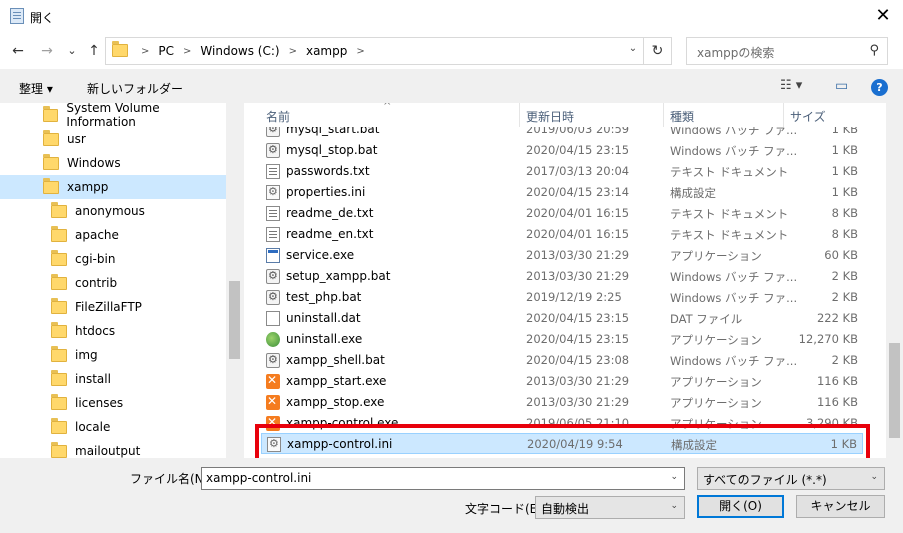 The image size is (903, 533). Describe the element at coordinates (894, 280) in the screenshot. I see `file-list-scrollbar` at that location.